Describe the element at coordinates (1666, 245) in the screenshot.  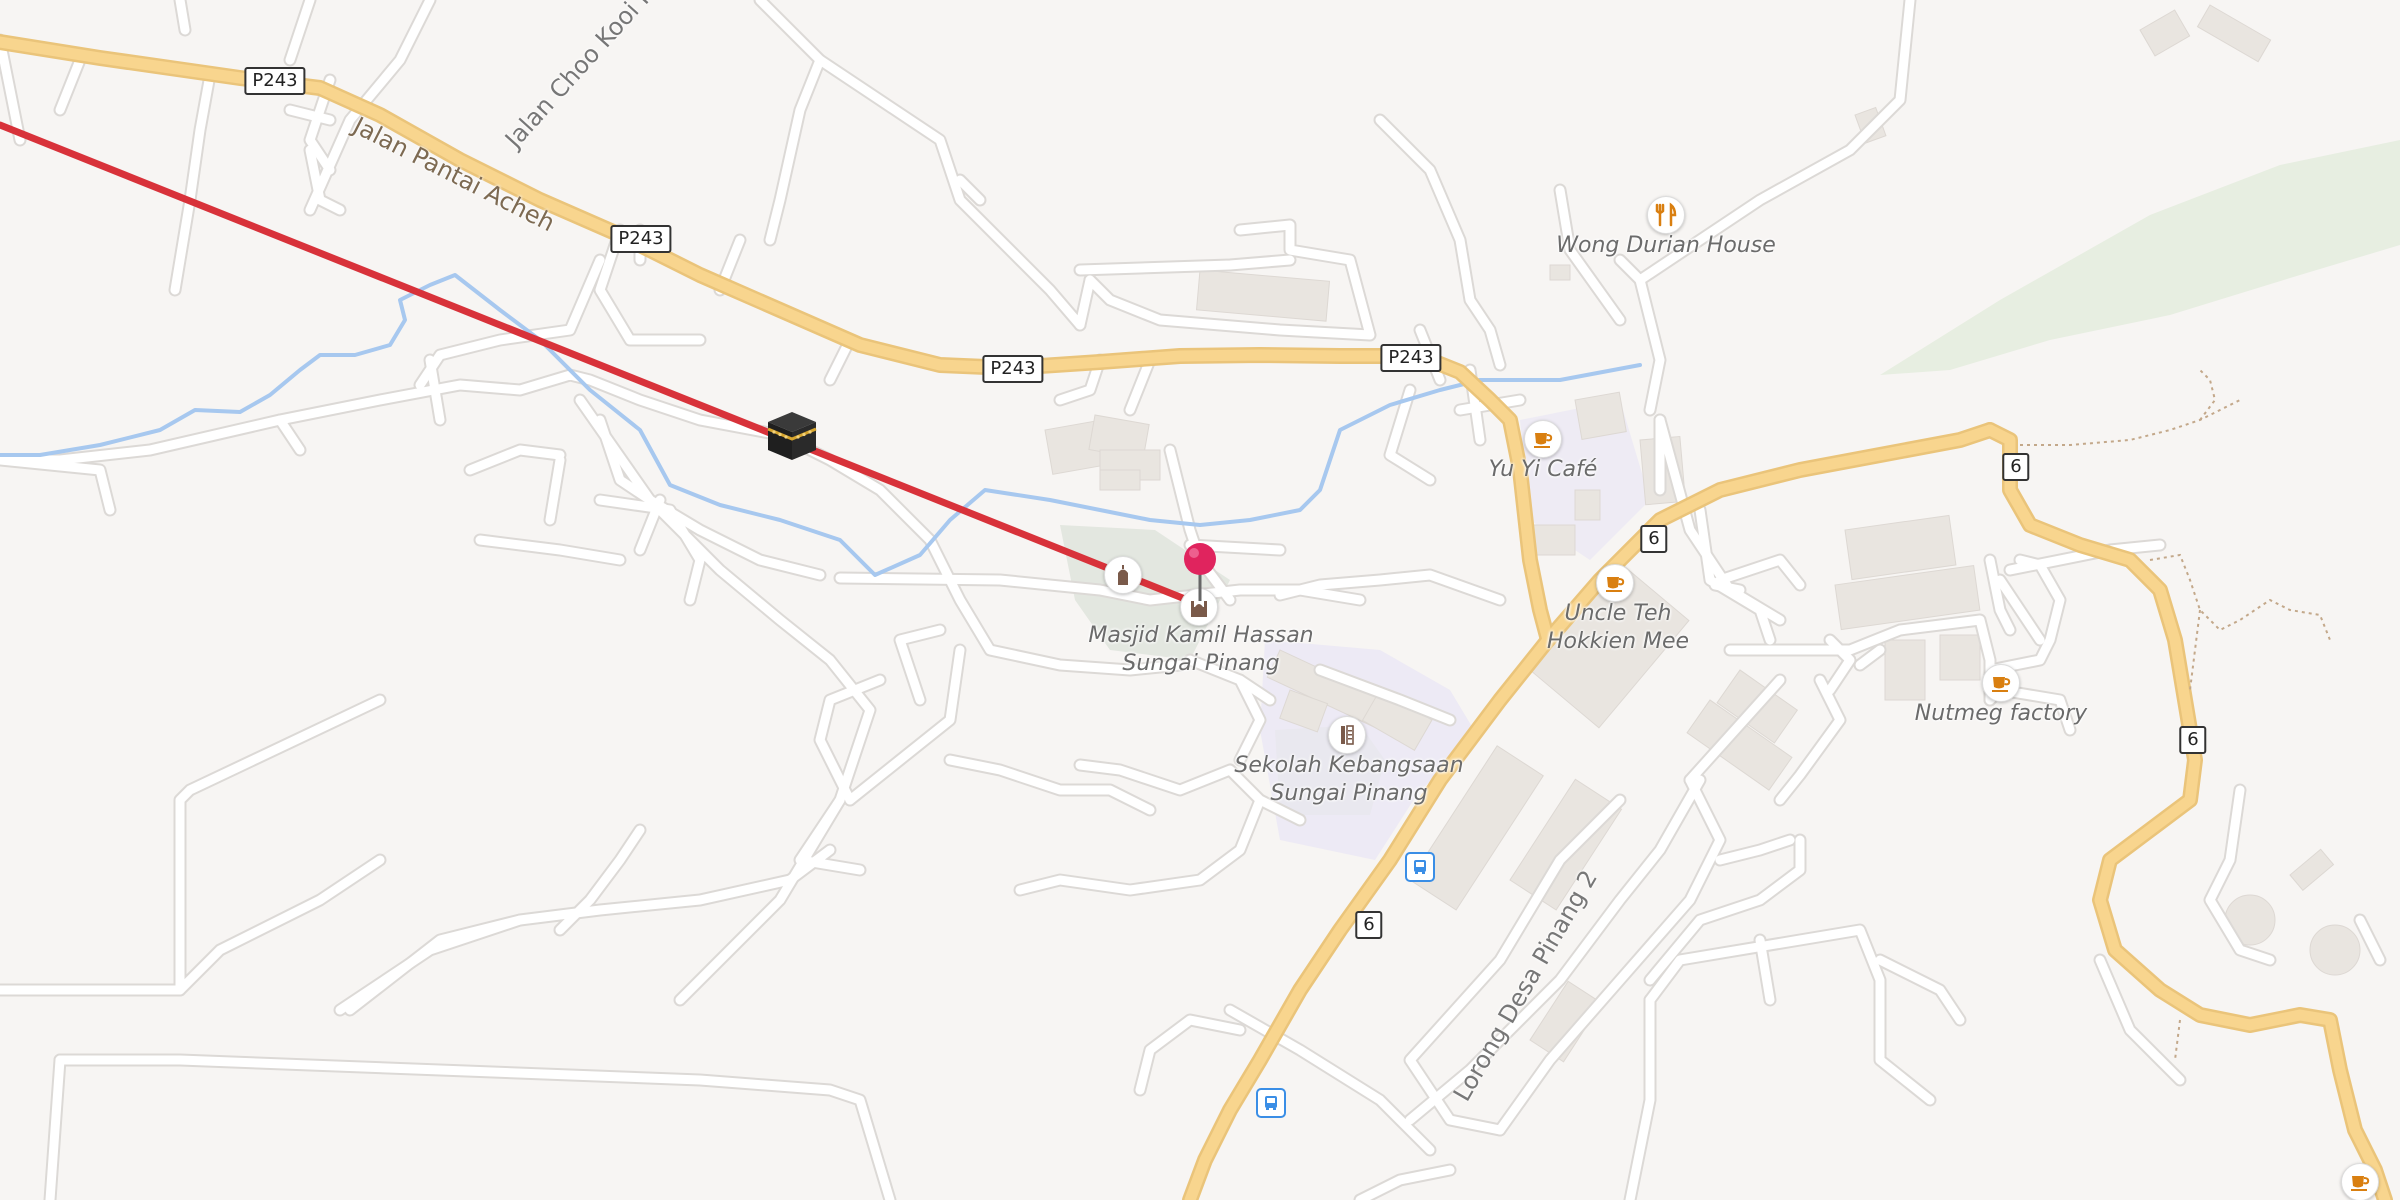
I see `poi-label-wong-durian-house: Wong Durian House` at that location.